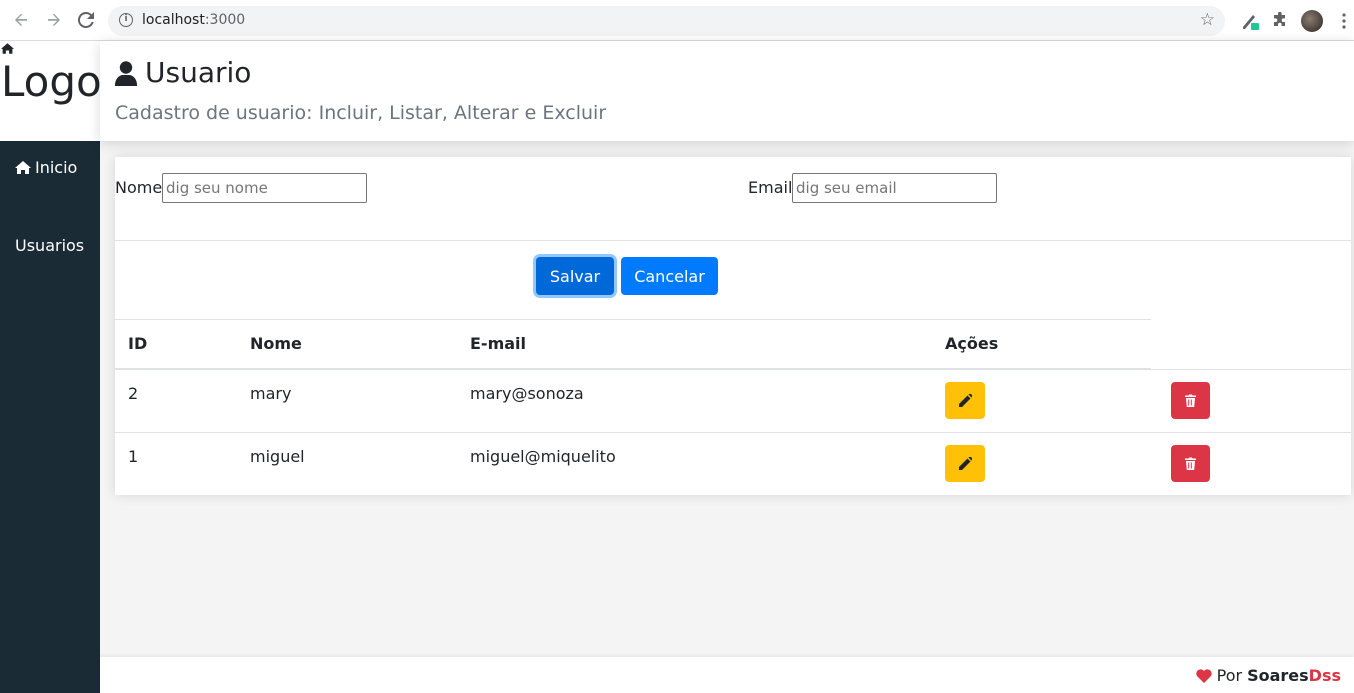 The image size is (1354, 693). I want to click on email-label: Email, so click(770, 187).